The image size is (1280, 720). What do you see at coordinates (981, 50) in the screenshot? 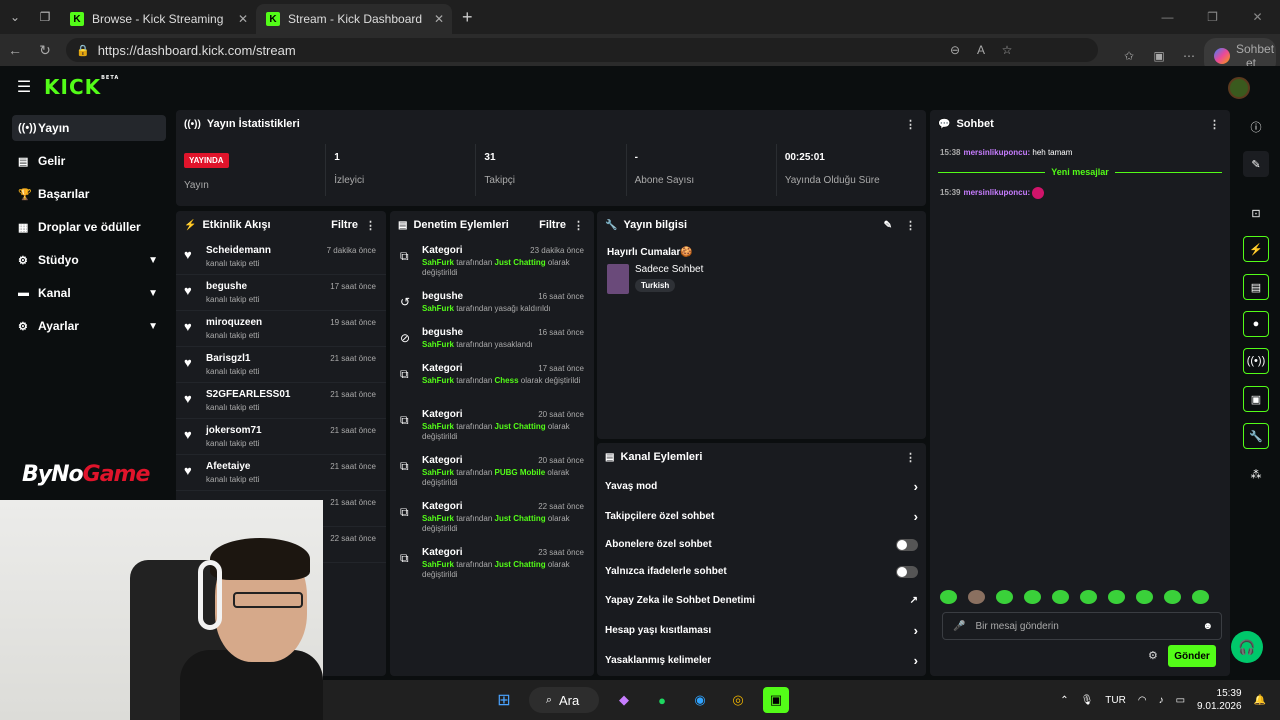
I see `read-aloud-icon: A` at bounding box center [981, 50].